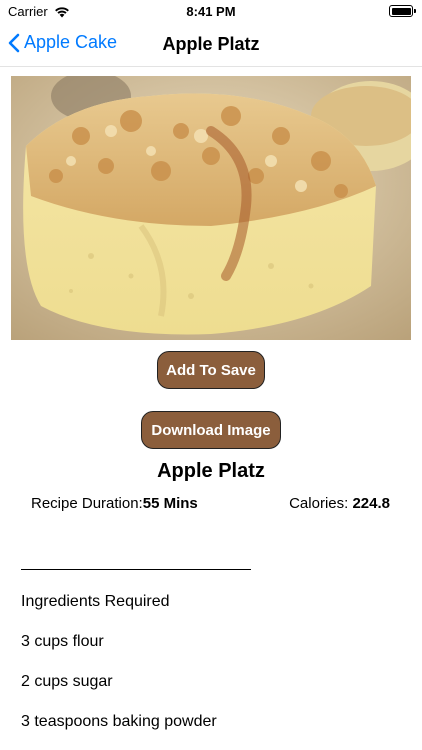  Describe the element at coordinates (119, 721) in the screenshot. I see `ingredient-item: 3 teaspoons baking powder` at that location.